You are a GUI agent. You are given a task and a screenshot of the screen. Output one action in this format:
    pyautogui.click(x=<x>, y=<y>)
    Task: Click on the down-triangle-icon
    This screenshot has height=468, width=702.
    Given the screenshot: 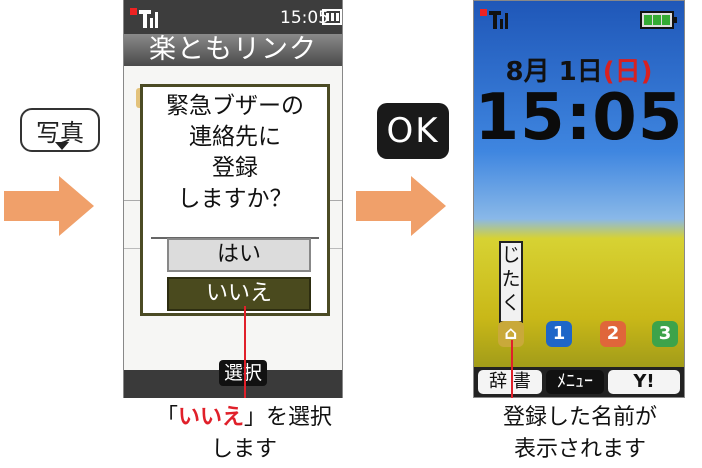 What is the action you would take?
    pyautogui.click(x=62, y=146)
    